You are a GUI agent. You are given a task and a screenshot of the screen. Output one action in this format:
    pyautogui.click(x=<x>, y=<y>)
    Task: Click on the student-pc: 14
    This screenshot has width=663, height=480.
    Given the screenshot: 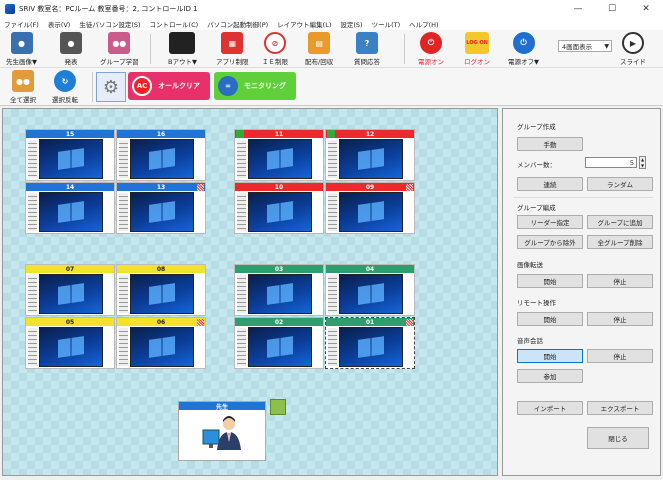 What is the action you would take?
    pyautogui.click(x=70, y=208)
    